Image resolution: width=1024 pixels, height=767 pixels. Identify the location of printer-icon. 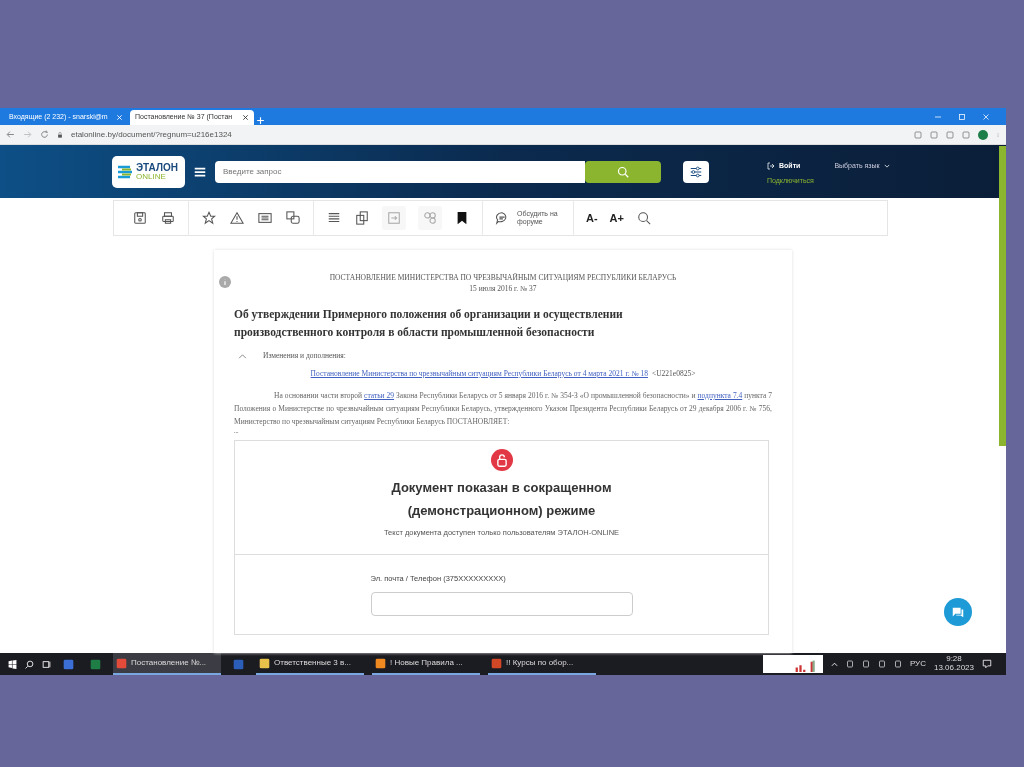
(168, 218).